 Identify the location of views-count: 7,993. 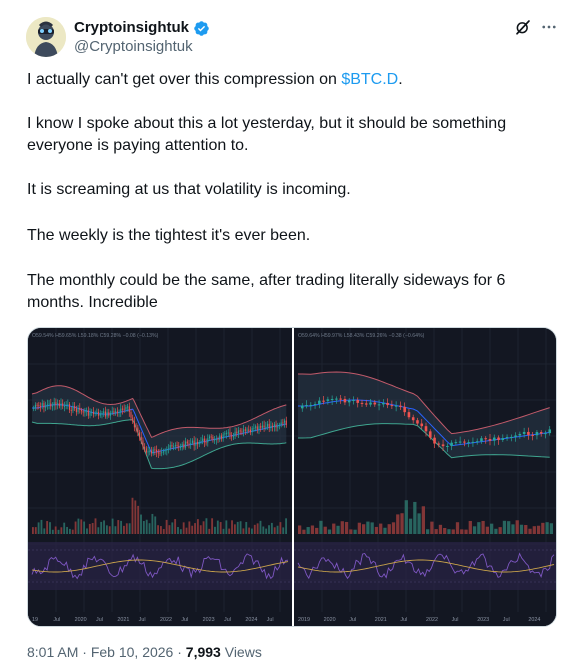
(203, 652).